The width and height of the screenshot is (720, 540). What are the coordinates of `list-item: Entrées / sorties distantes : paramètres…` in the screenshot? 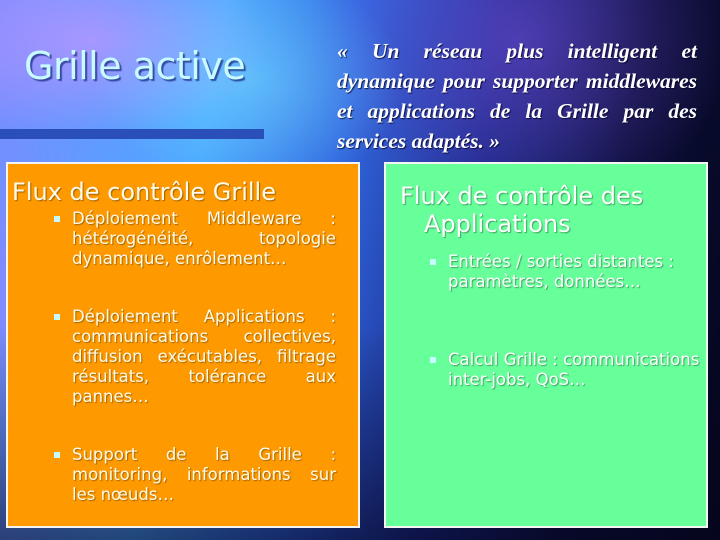 It's located at (564, 272).